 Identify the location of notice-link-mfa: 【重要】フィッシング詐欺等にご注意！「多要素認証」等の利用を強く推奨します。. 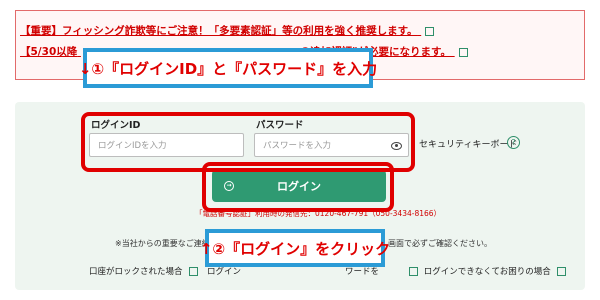
(227, 30).